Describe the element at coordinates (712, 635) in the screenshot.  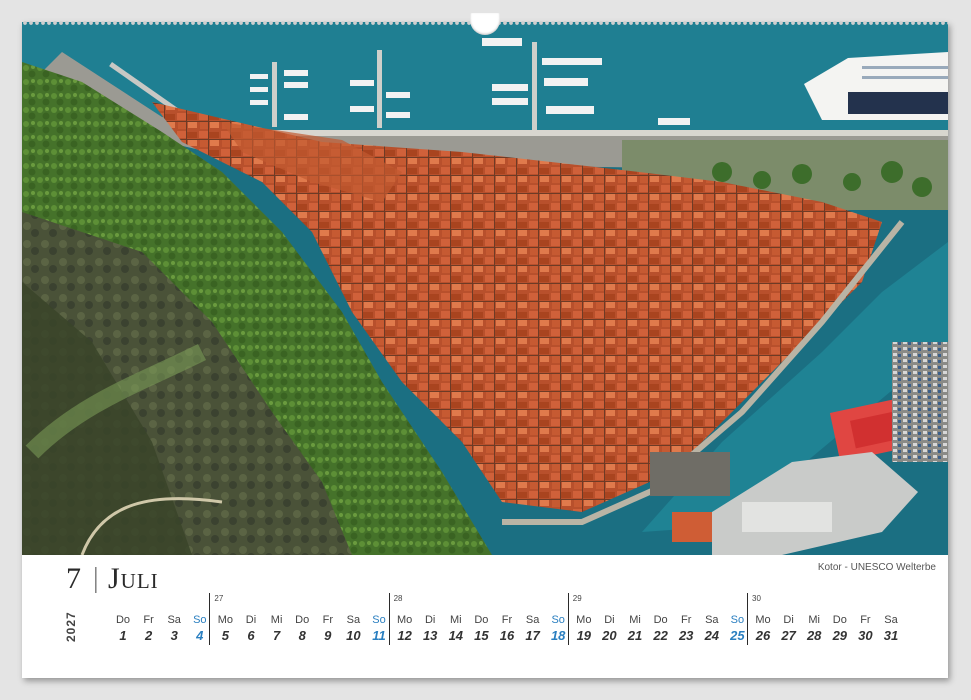
I see `day-number: 24` at that location.